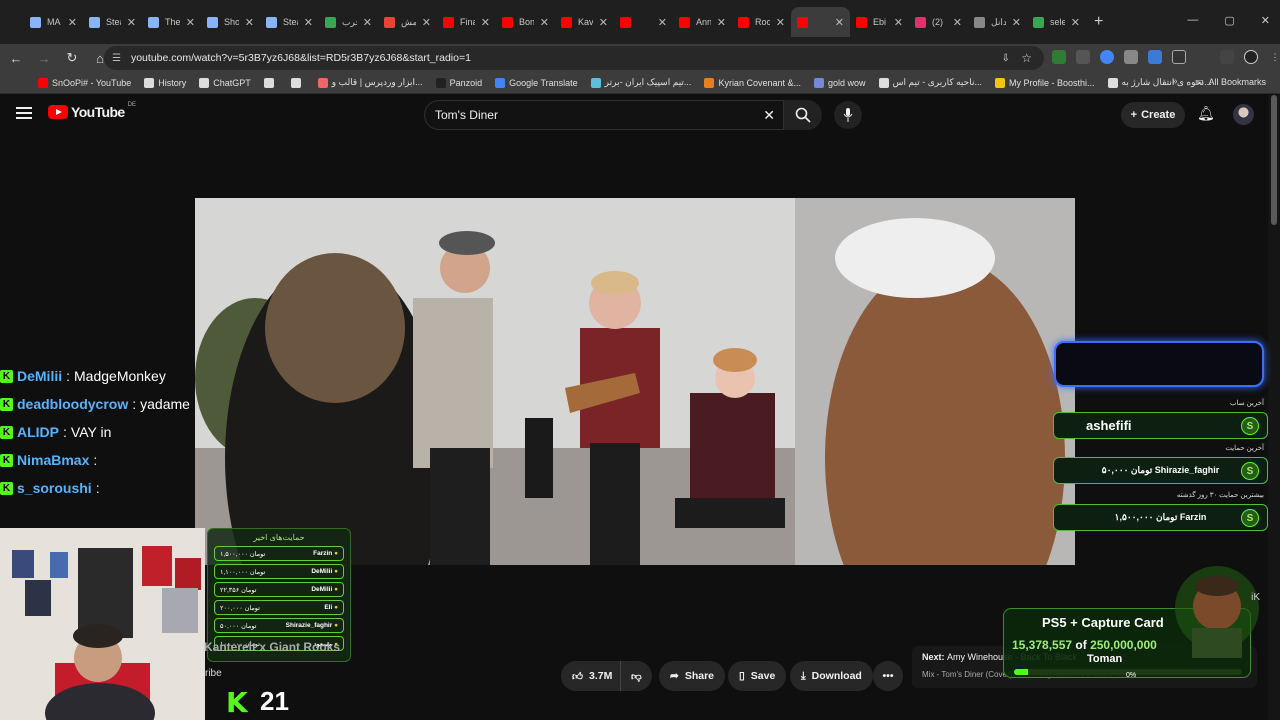 The image size is (1280, 720). Describe the element at coordinates (702, 22) in the screenshot. I see `browser-tab: Ann ✕` at that location.